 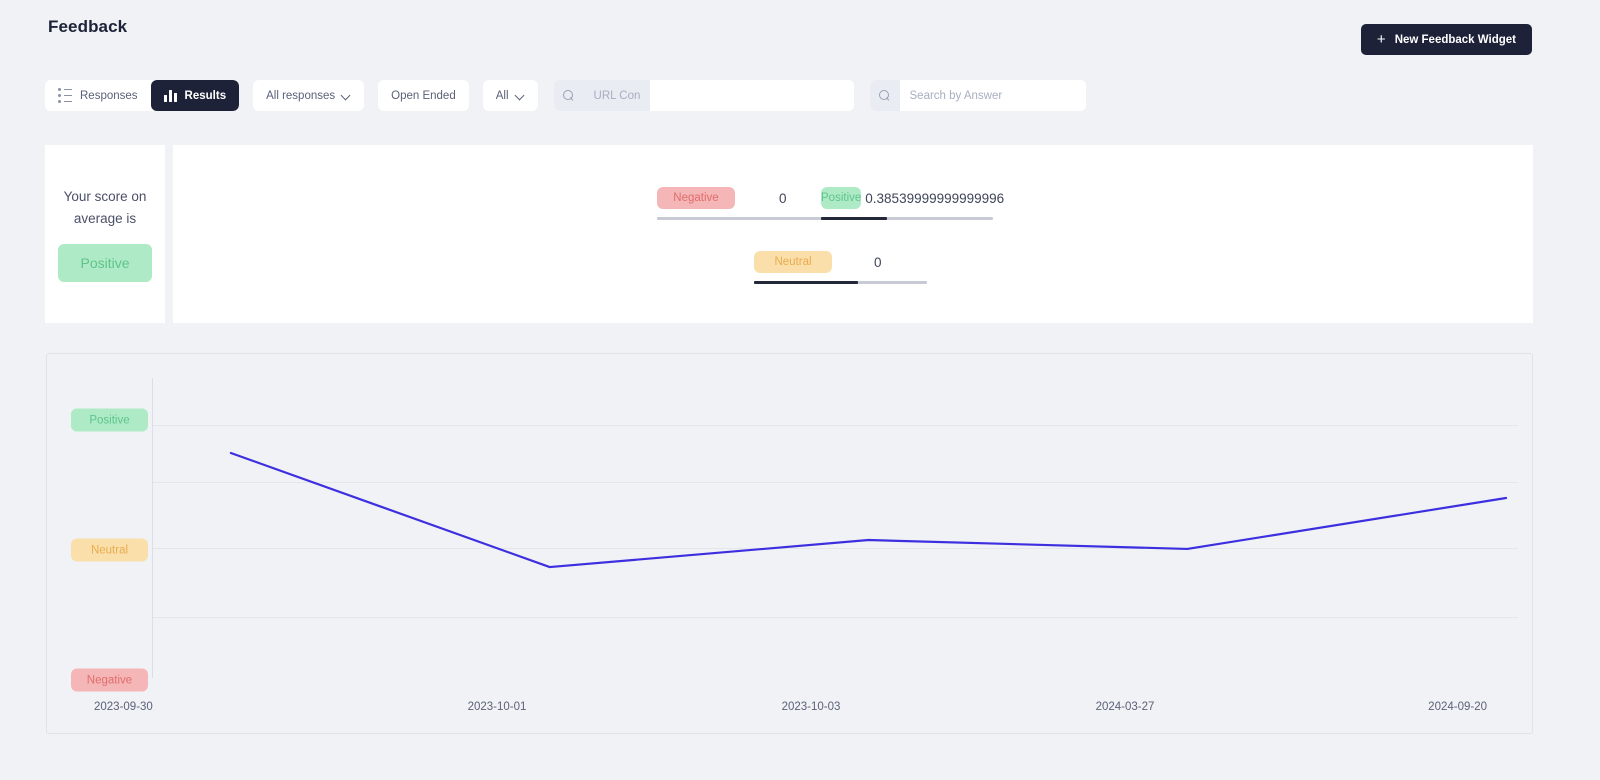 I want to click on sentiment-positive-bar, so click(x=907, y=218).